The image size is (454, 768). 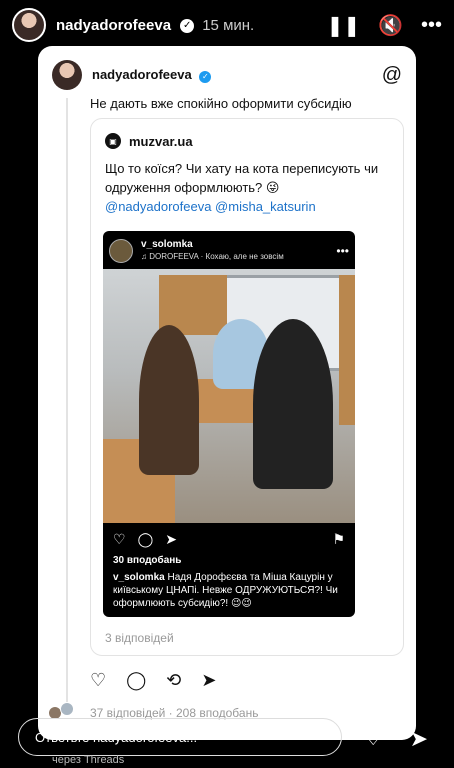 I want to click on post-avatar, so click(x=67, y=75).